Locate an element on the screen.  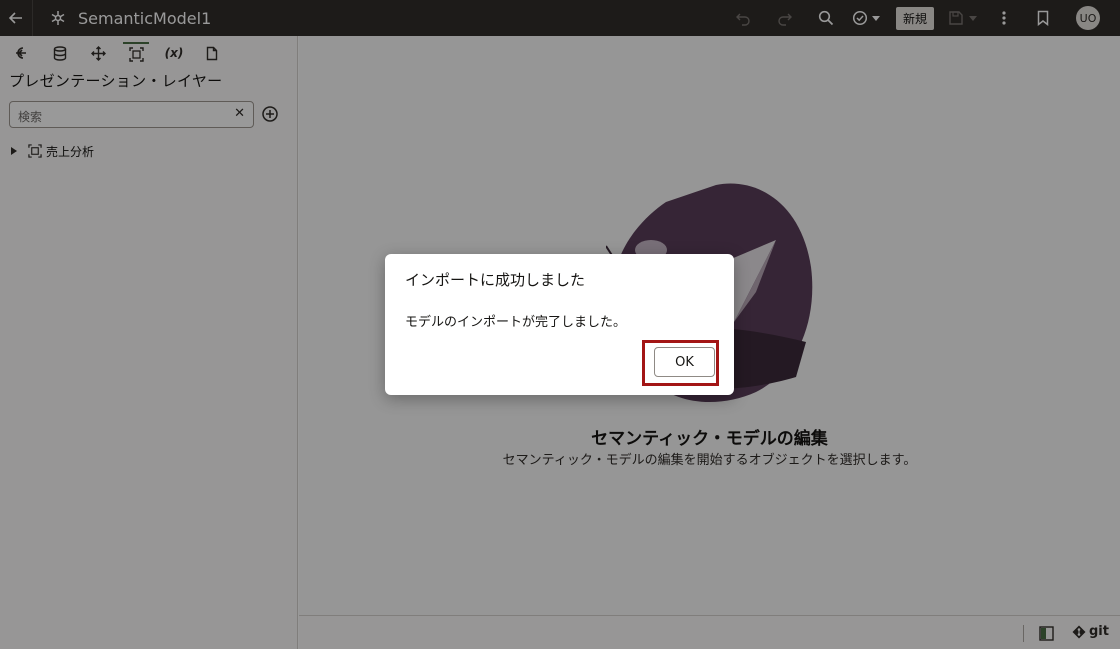
import-success-dialog: インポートに成功しました モデルのインポートが完了しました。 OK is located at coordinates (559, 324).